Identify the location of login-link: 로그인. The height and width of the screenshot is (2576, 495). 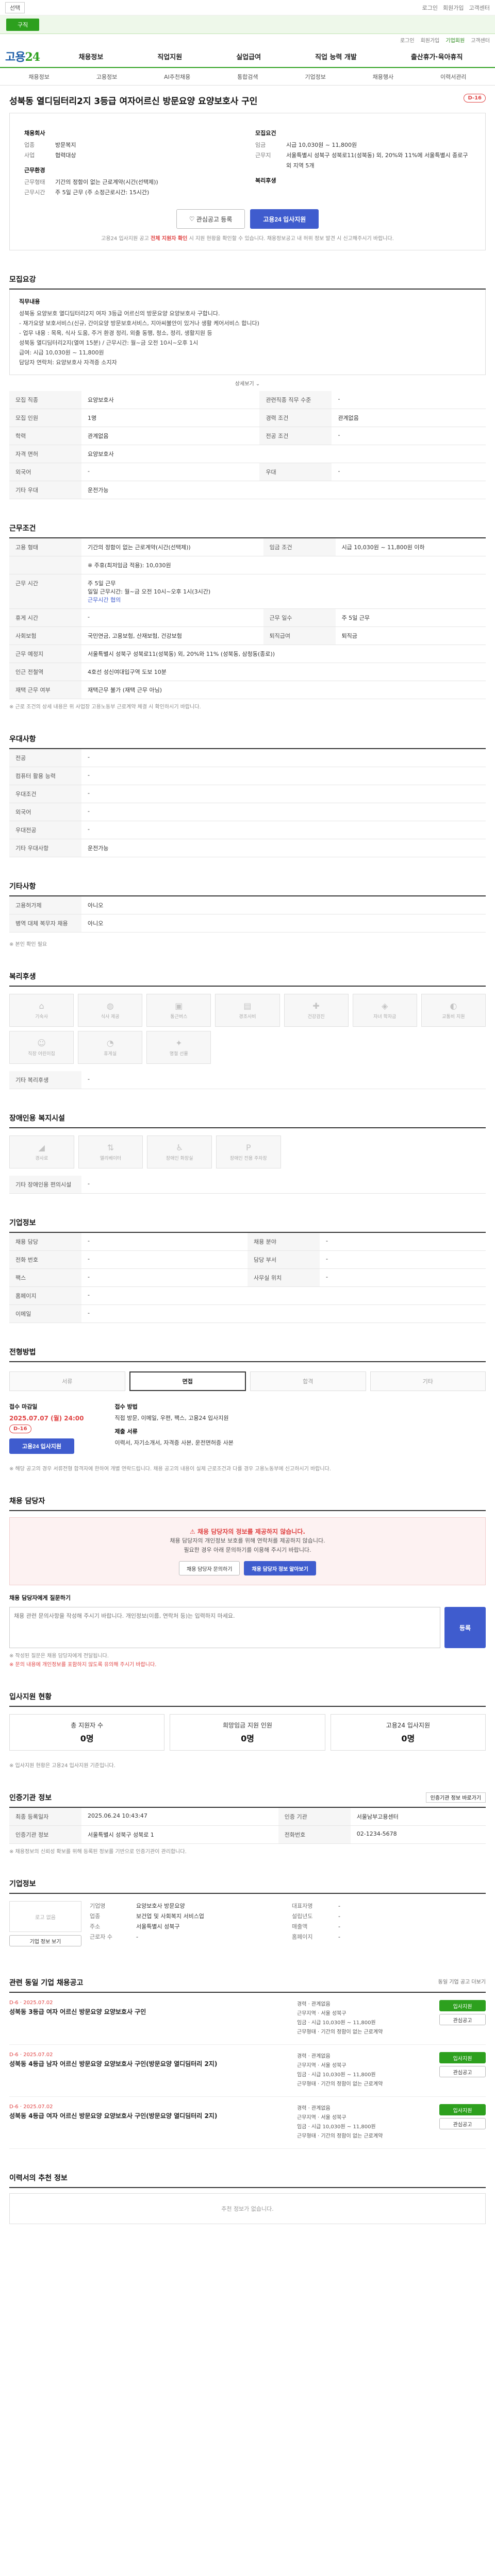
(430, 8).